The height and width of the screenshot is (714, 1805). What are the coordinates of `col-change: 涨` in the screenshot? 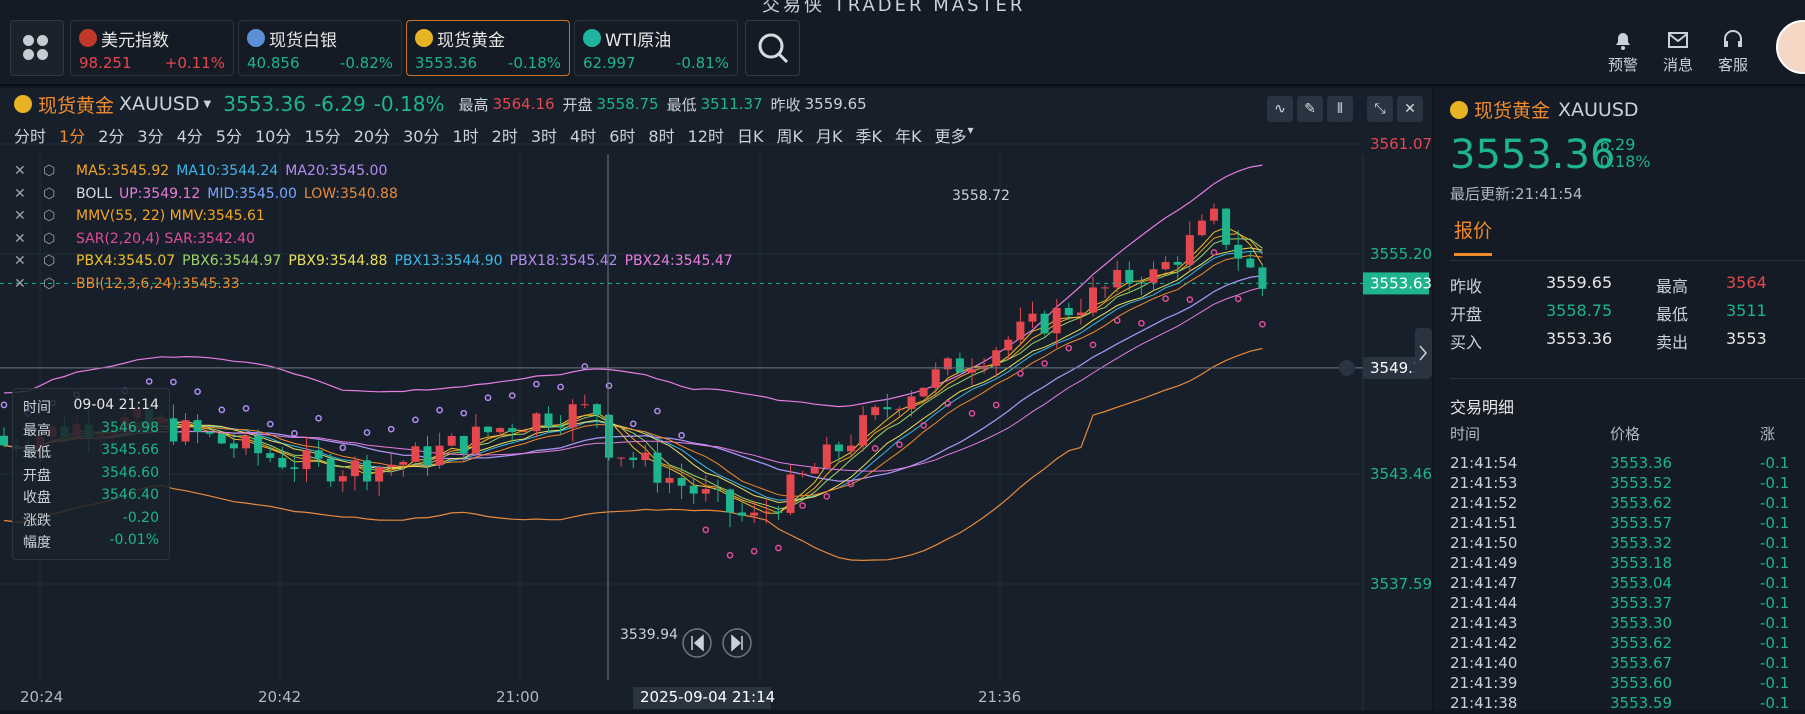 It's located at (1768, 434).